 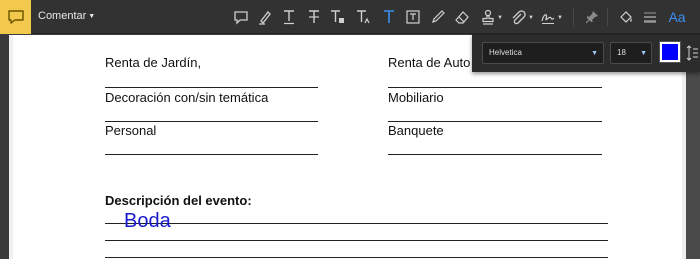 I want to click on text-properties-panel: Helvetica ▼ 18 ▼, so click(x=586, y=53).